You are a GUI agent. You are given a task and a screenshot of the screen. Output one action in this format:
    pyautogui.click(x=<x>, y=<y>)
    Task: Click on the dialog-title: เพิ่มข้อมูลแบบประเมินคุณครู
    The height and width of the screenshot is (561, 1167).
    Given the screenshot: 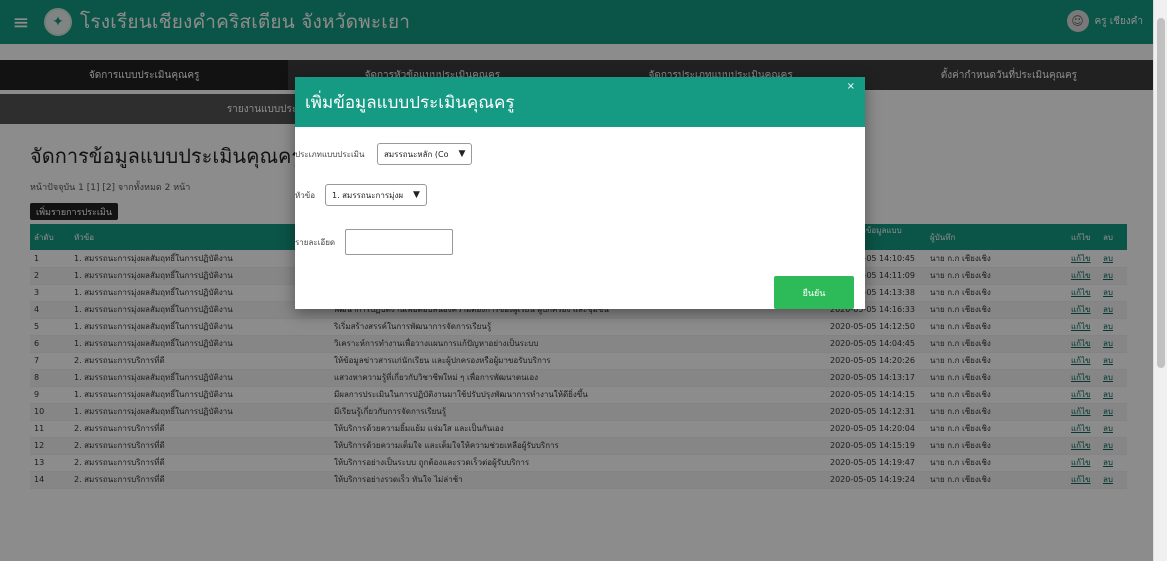 What is the action you would take?
    pyautogui.click(x=410, y=102)
    